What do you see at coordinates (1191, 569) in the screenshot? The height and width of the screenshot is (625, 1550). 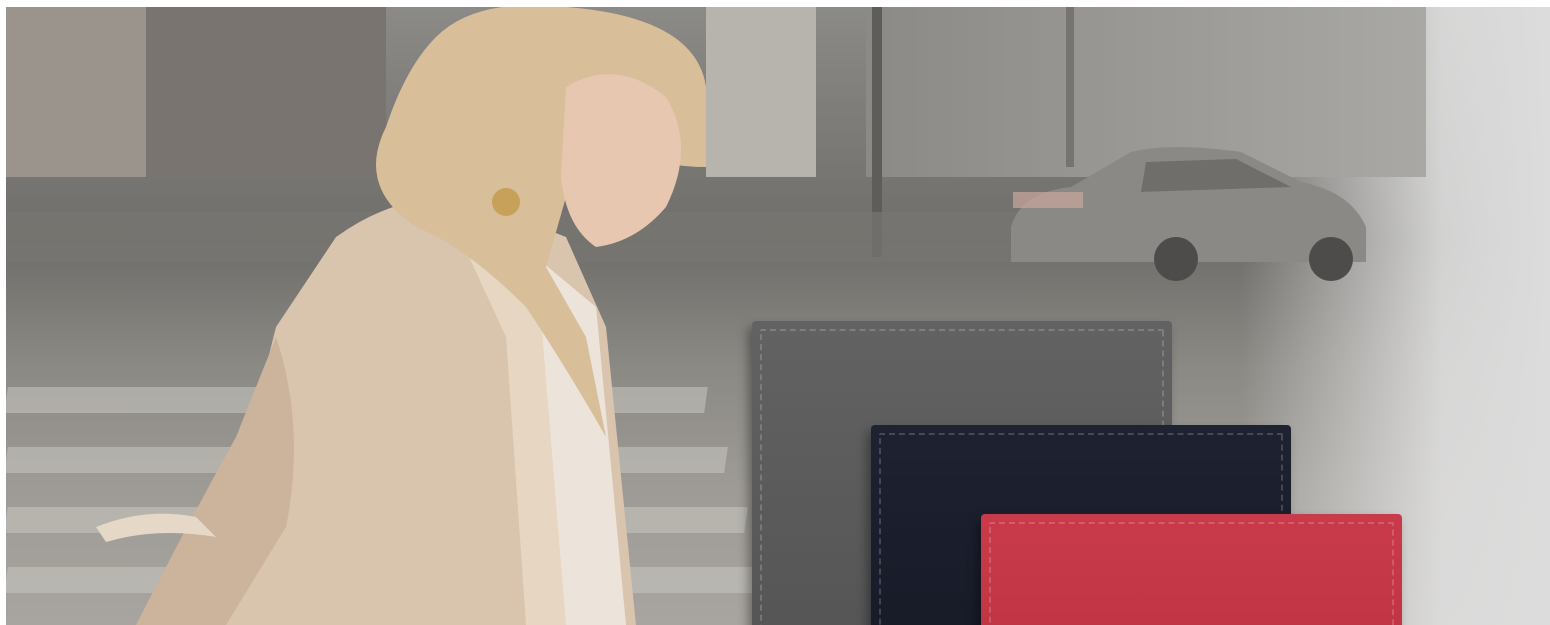 I see `wallet-red` at bounding box center [1191, 569].